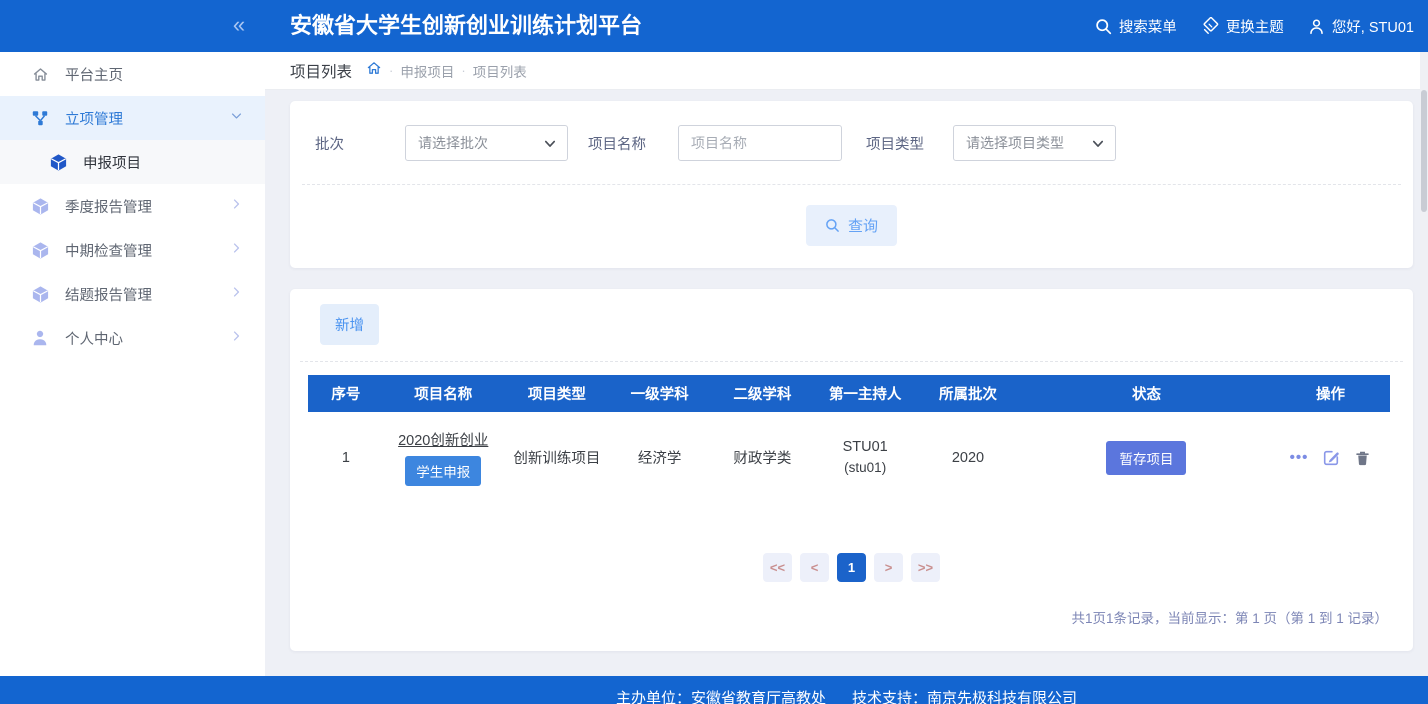 The height and width of the screenshot is (704, 1428). I want to click on cell-name: 2020创新创业 学生申报, so click(443, 459).